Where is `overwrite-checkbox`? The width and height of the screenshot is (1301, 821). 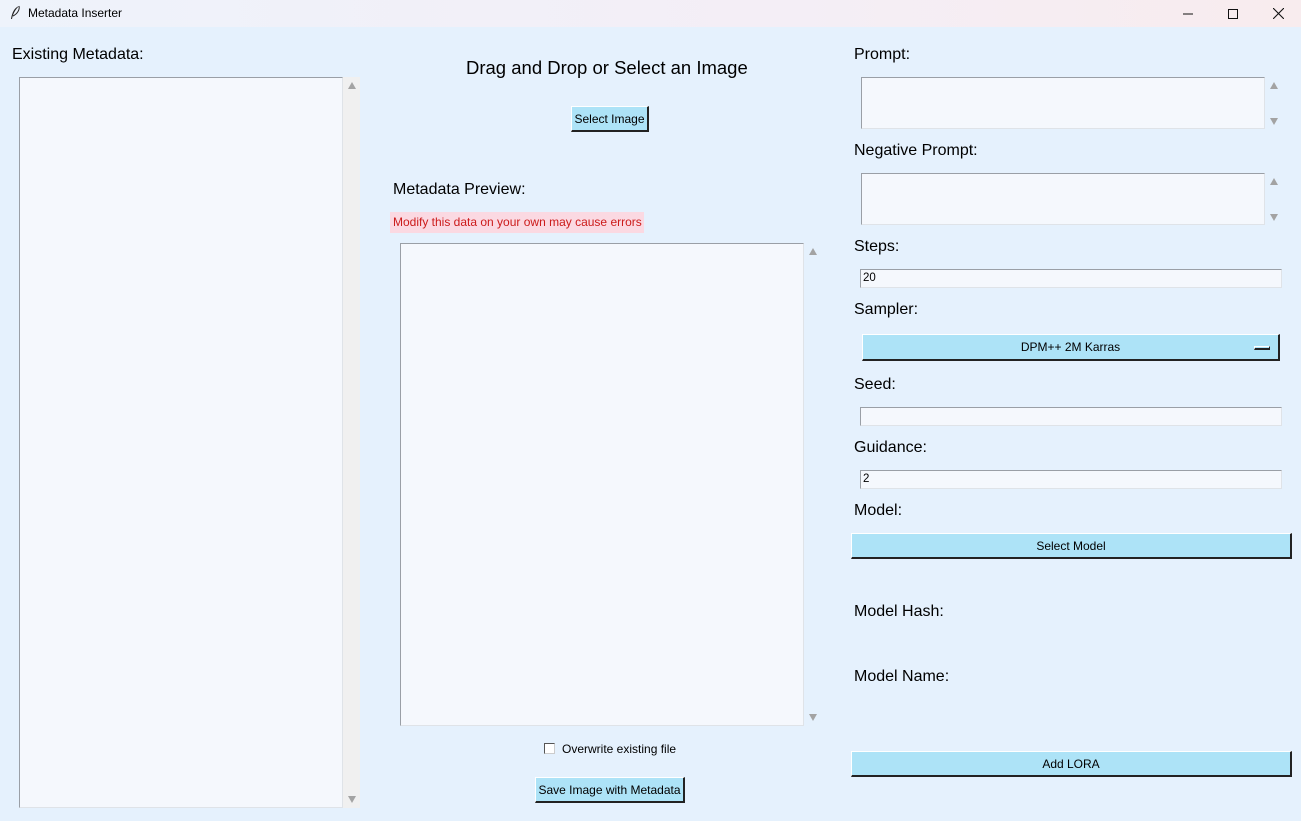 overwrite-checkbox is located at coordinates (549, 748).